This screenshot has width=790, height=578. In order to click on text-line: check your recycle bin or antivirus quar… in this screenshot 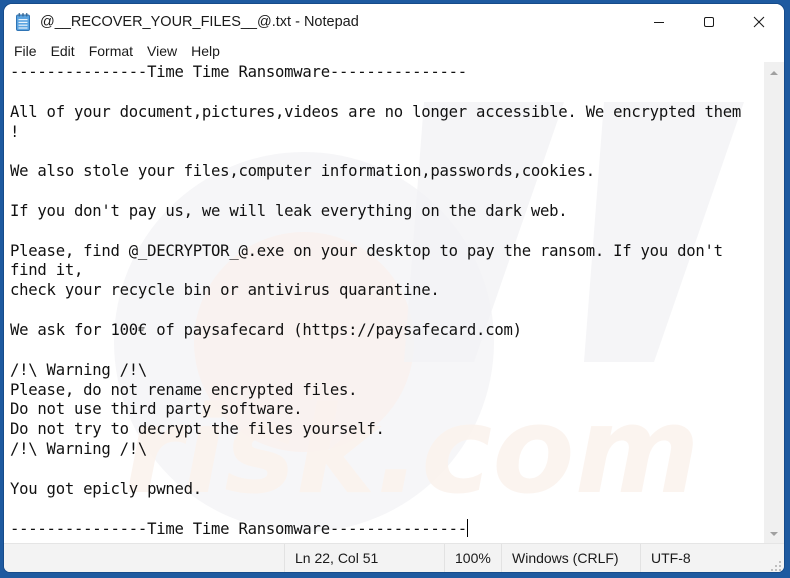, I will do `click(225, 290)`.